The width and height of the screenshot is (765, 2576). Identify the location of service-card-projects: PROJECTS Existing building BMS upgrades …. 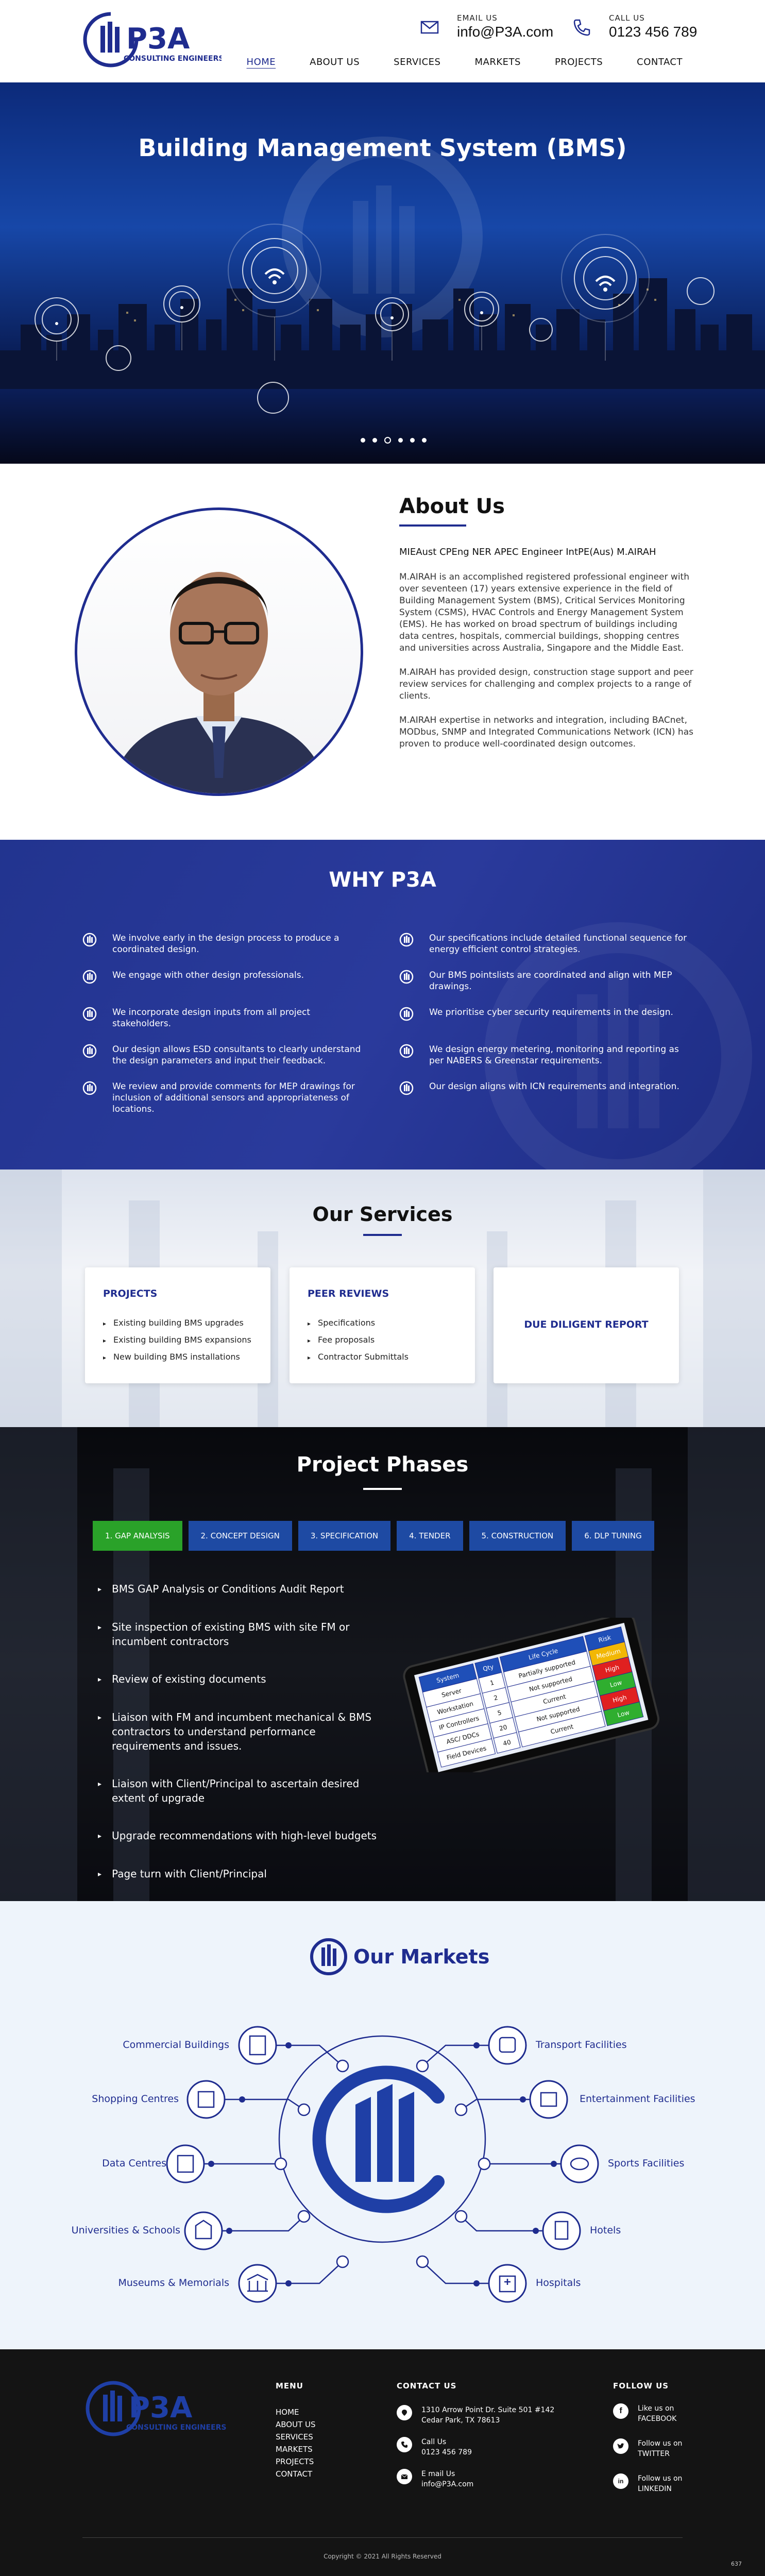
(177, 1325).